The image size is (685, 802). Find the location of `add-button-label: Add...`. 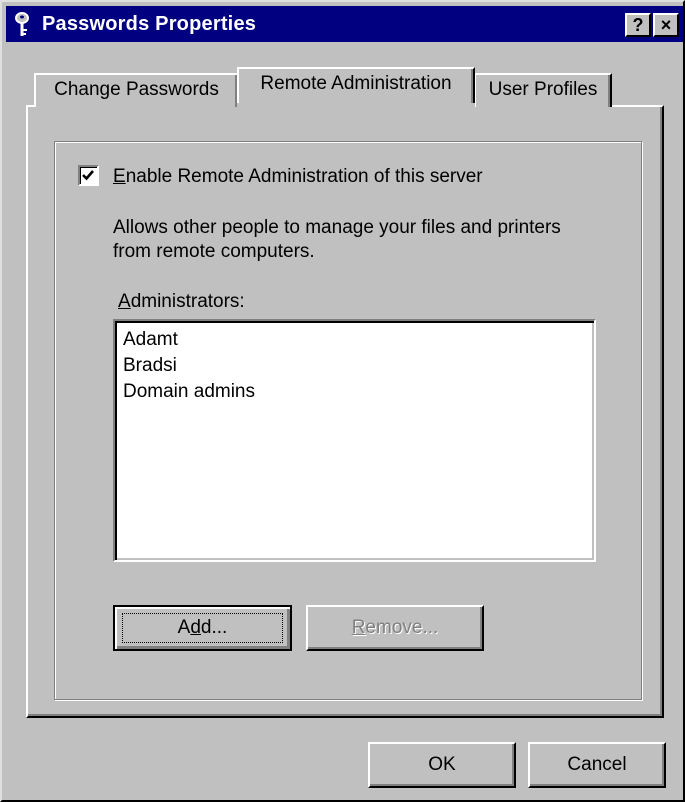

add-button-label: Add... is located at coordinates (202, 627).